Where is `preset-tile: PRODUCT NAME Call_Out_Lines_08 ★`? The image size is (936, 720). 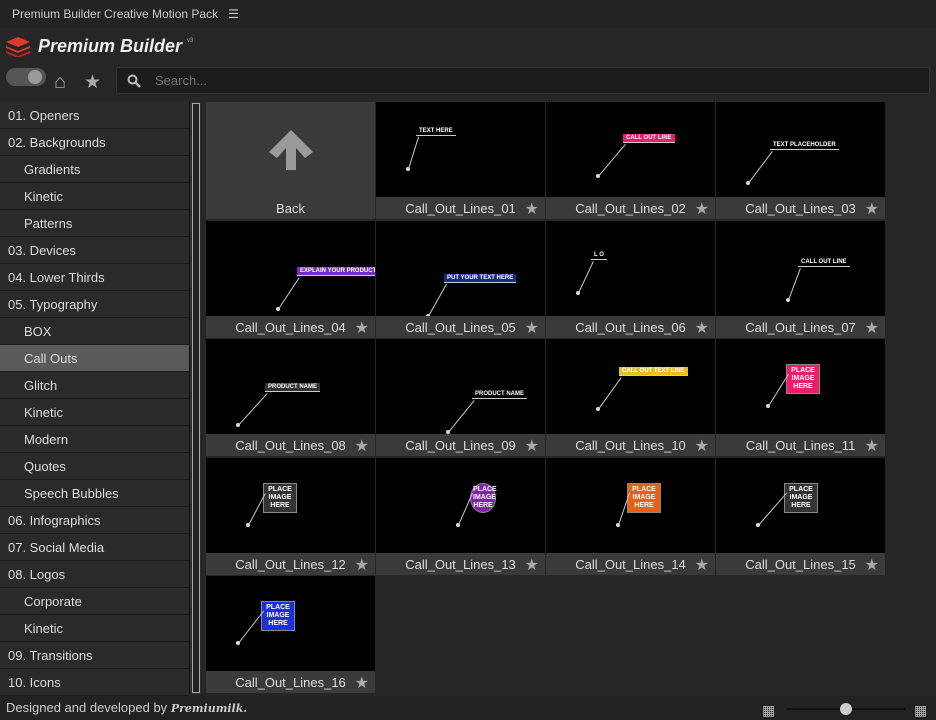 preset-tile: PRODUCT NAME Call_Out_Lines_08 ★ is located at coordinates (291, 398).